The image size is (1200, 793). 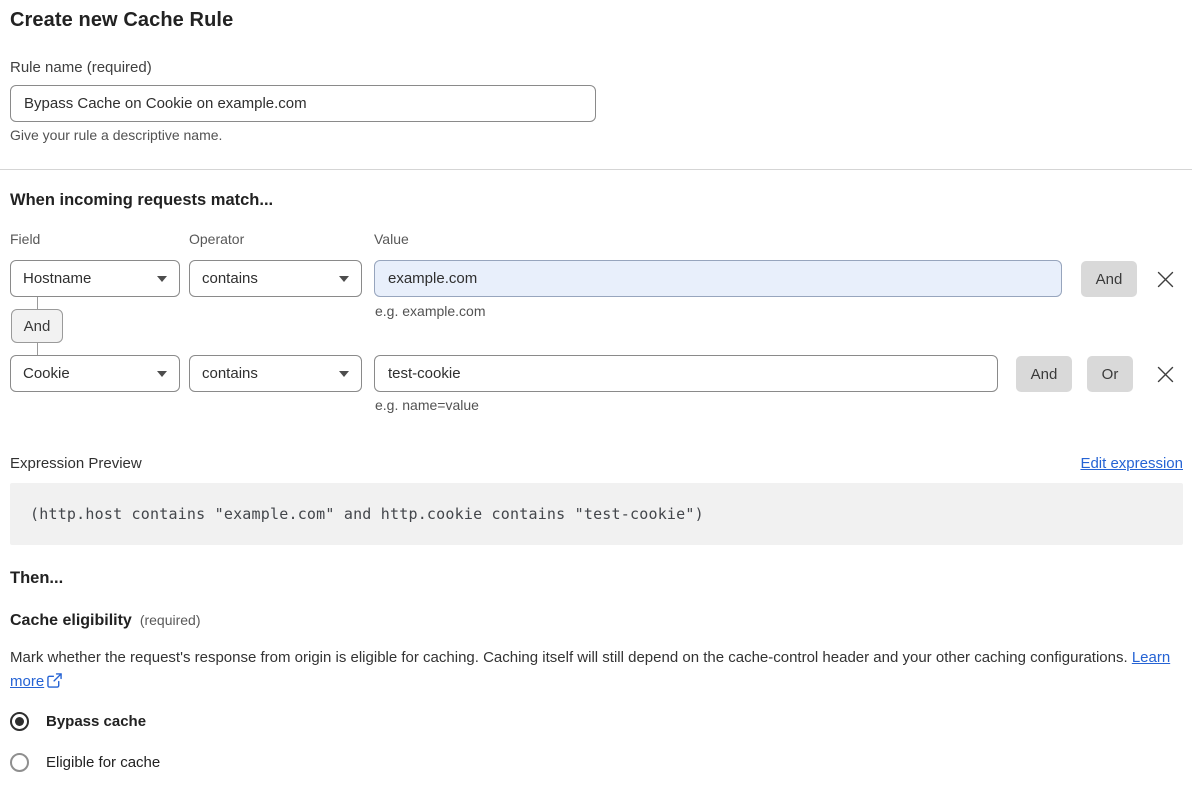 I want to click on field-select-row1: Hostname, so click(x=95, y=278).